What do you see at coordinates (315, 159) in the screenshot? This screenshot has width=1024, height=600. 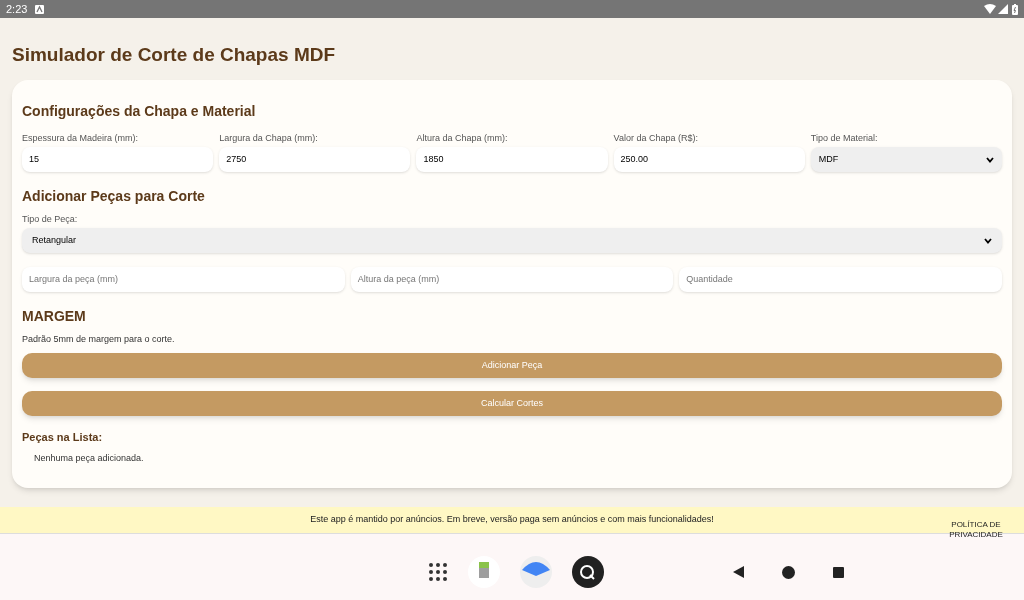 I see `input-field: 2750` at bounding box center [315, 159].